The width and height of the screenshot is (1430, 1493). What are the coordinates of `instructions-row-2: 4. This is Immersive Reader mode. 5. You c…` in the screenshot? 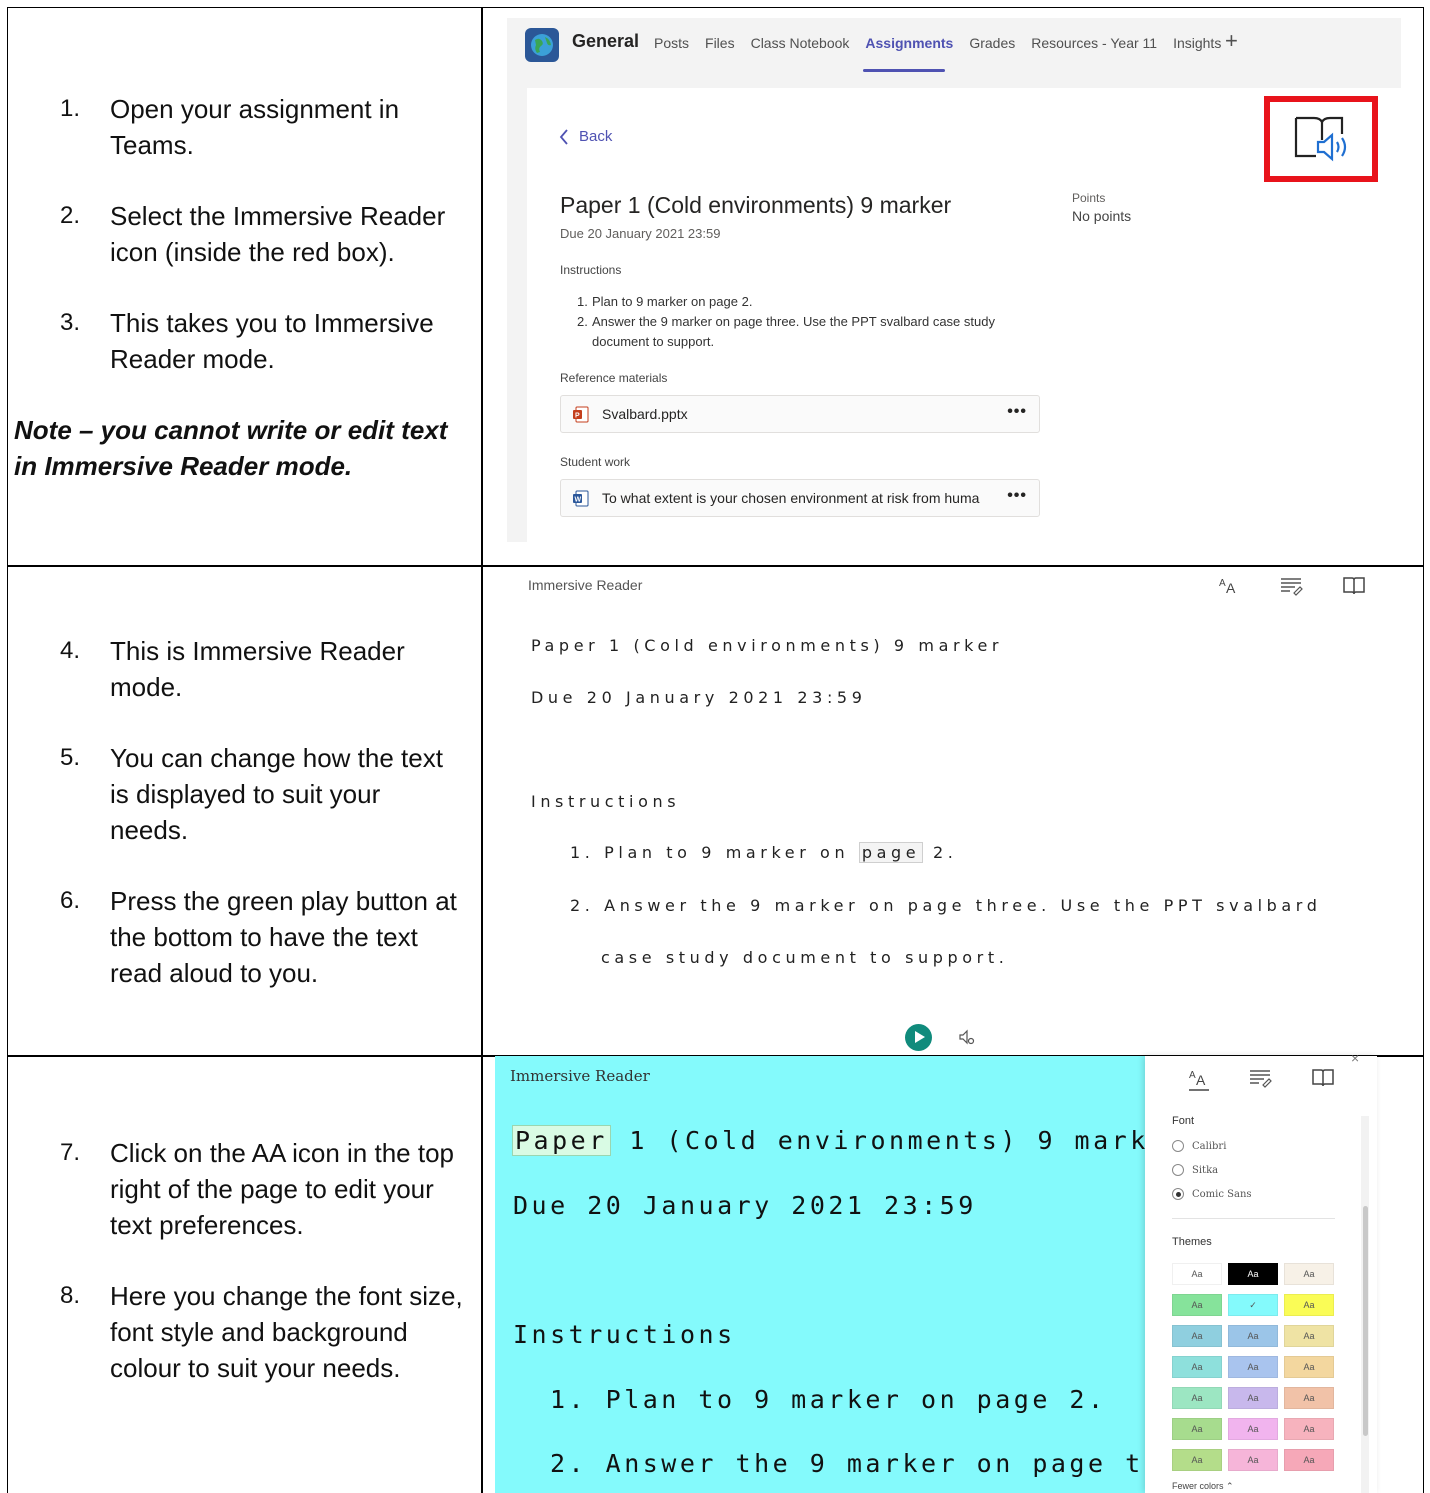 It's located at (239, 829).